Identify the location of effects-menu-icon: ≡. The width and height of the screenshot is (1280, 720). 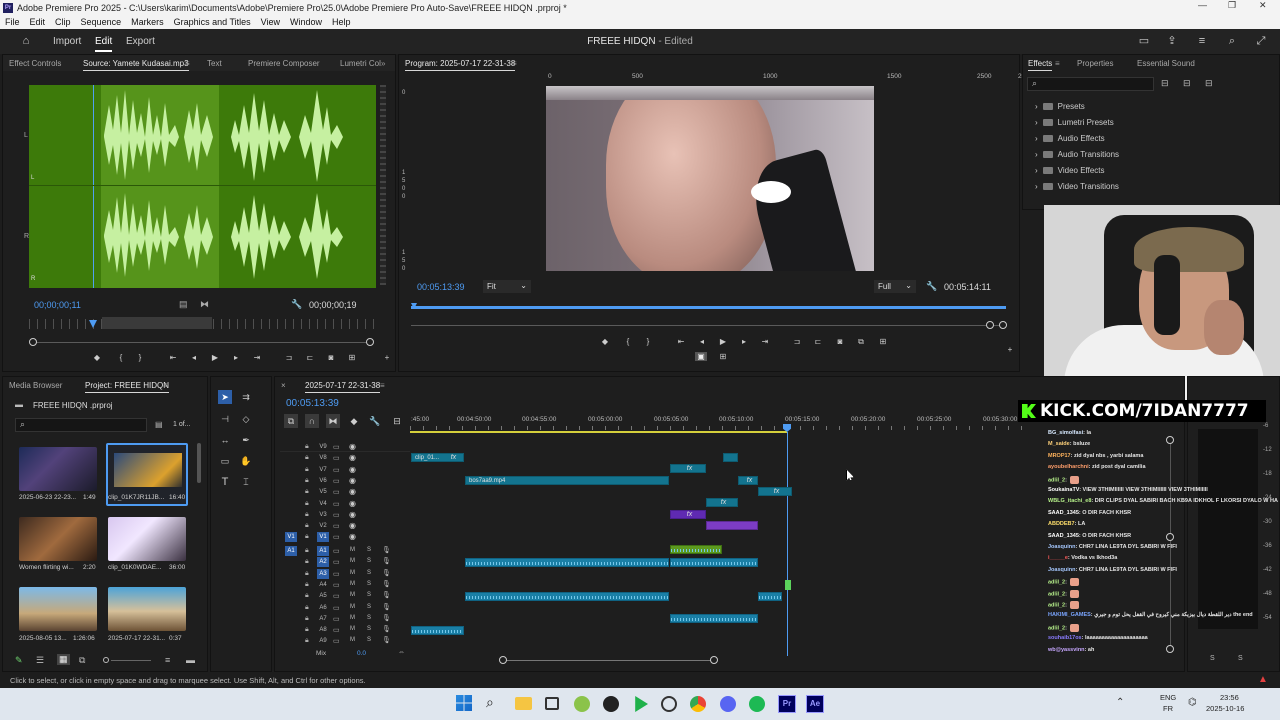
(1057, 63).